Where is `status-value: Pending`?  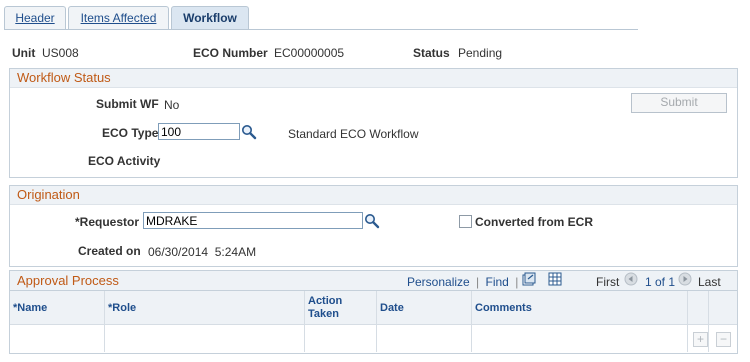 status-value: Pending is located at coordinates (480, 53).